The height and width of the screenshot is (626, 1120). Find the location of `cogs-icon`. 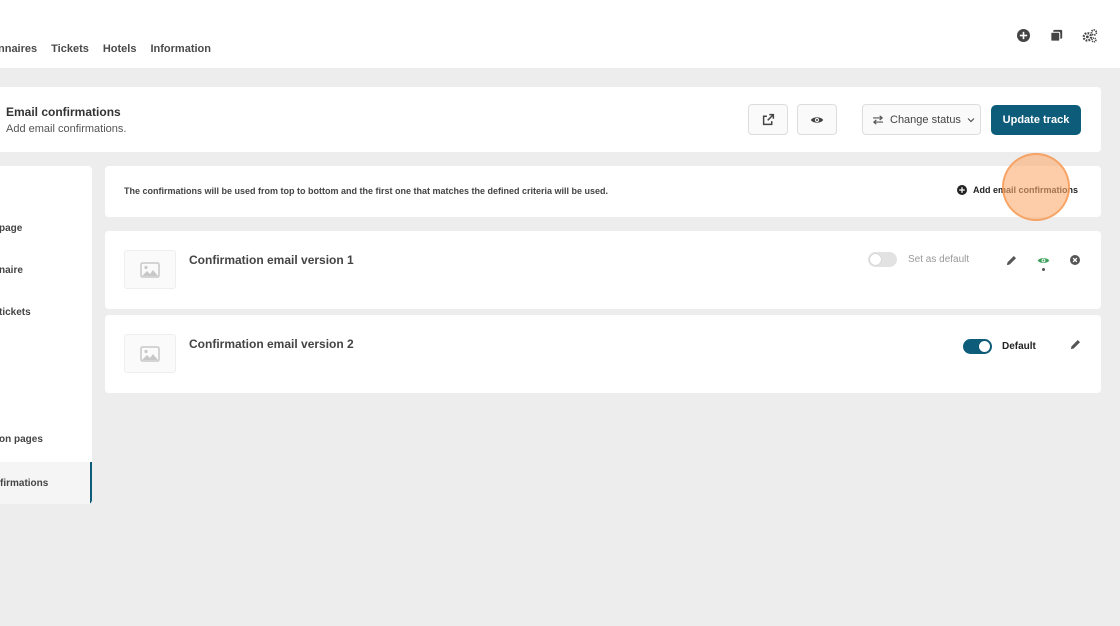

cogs-icon is located at coordinates (1089, 35).